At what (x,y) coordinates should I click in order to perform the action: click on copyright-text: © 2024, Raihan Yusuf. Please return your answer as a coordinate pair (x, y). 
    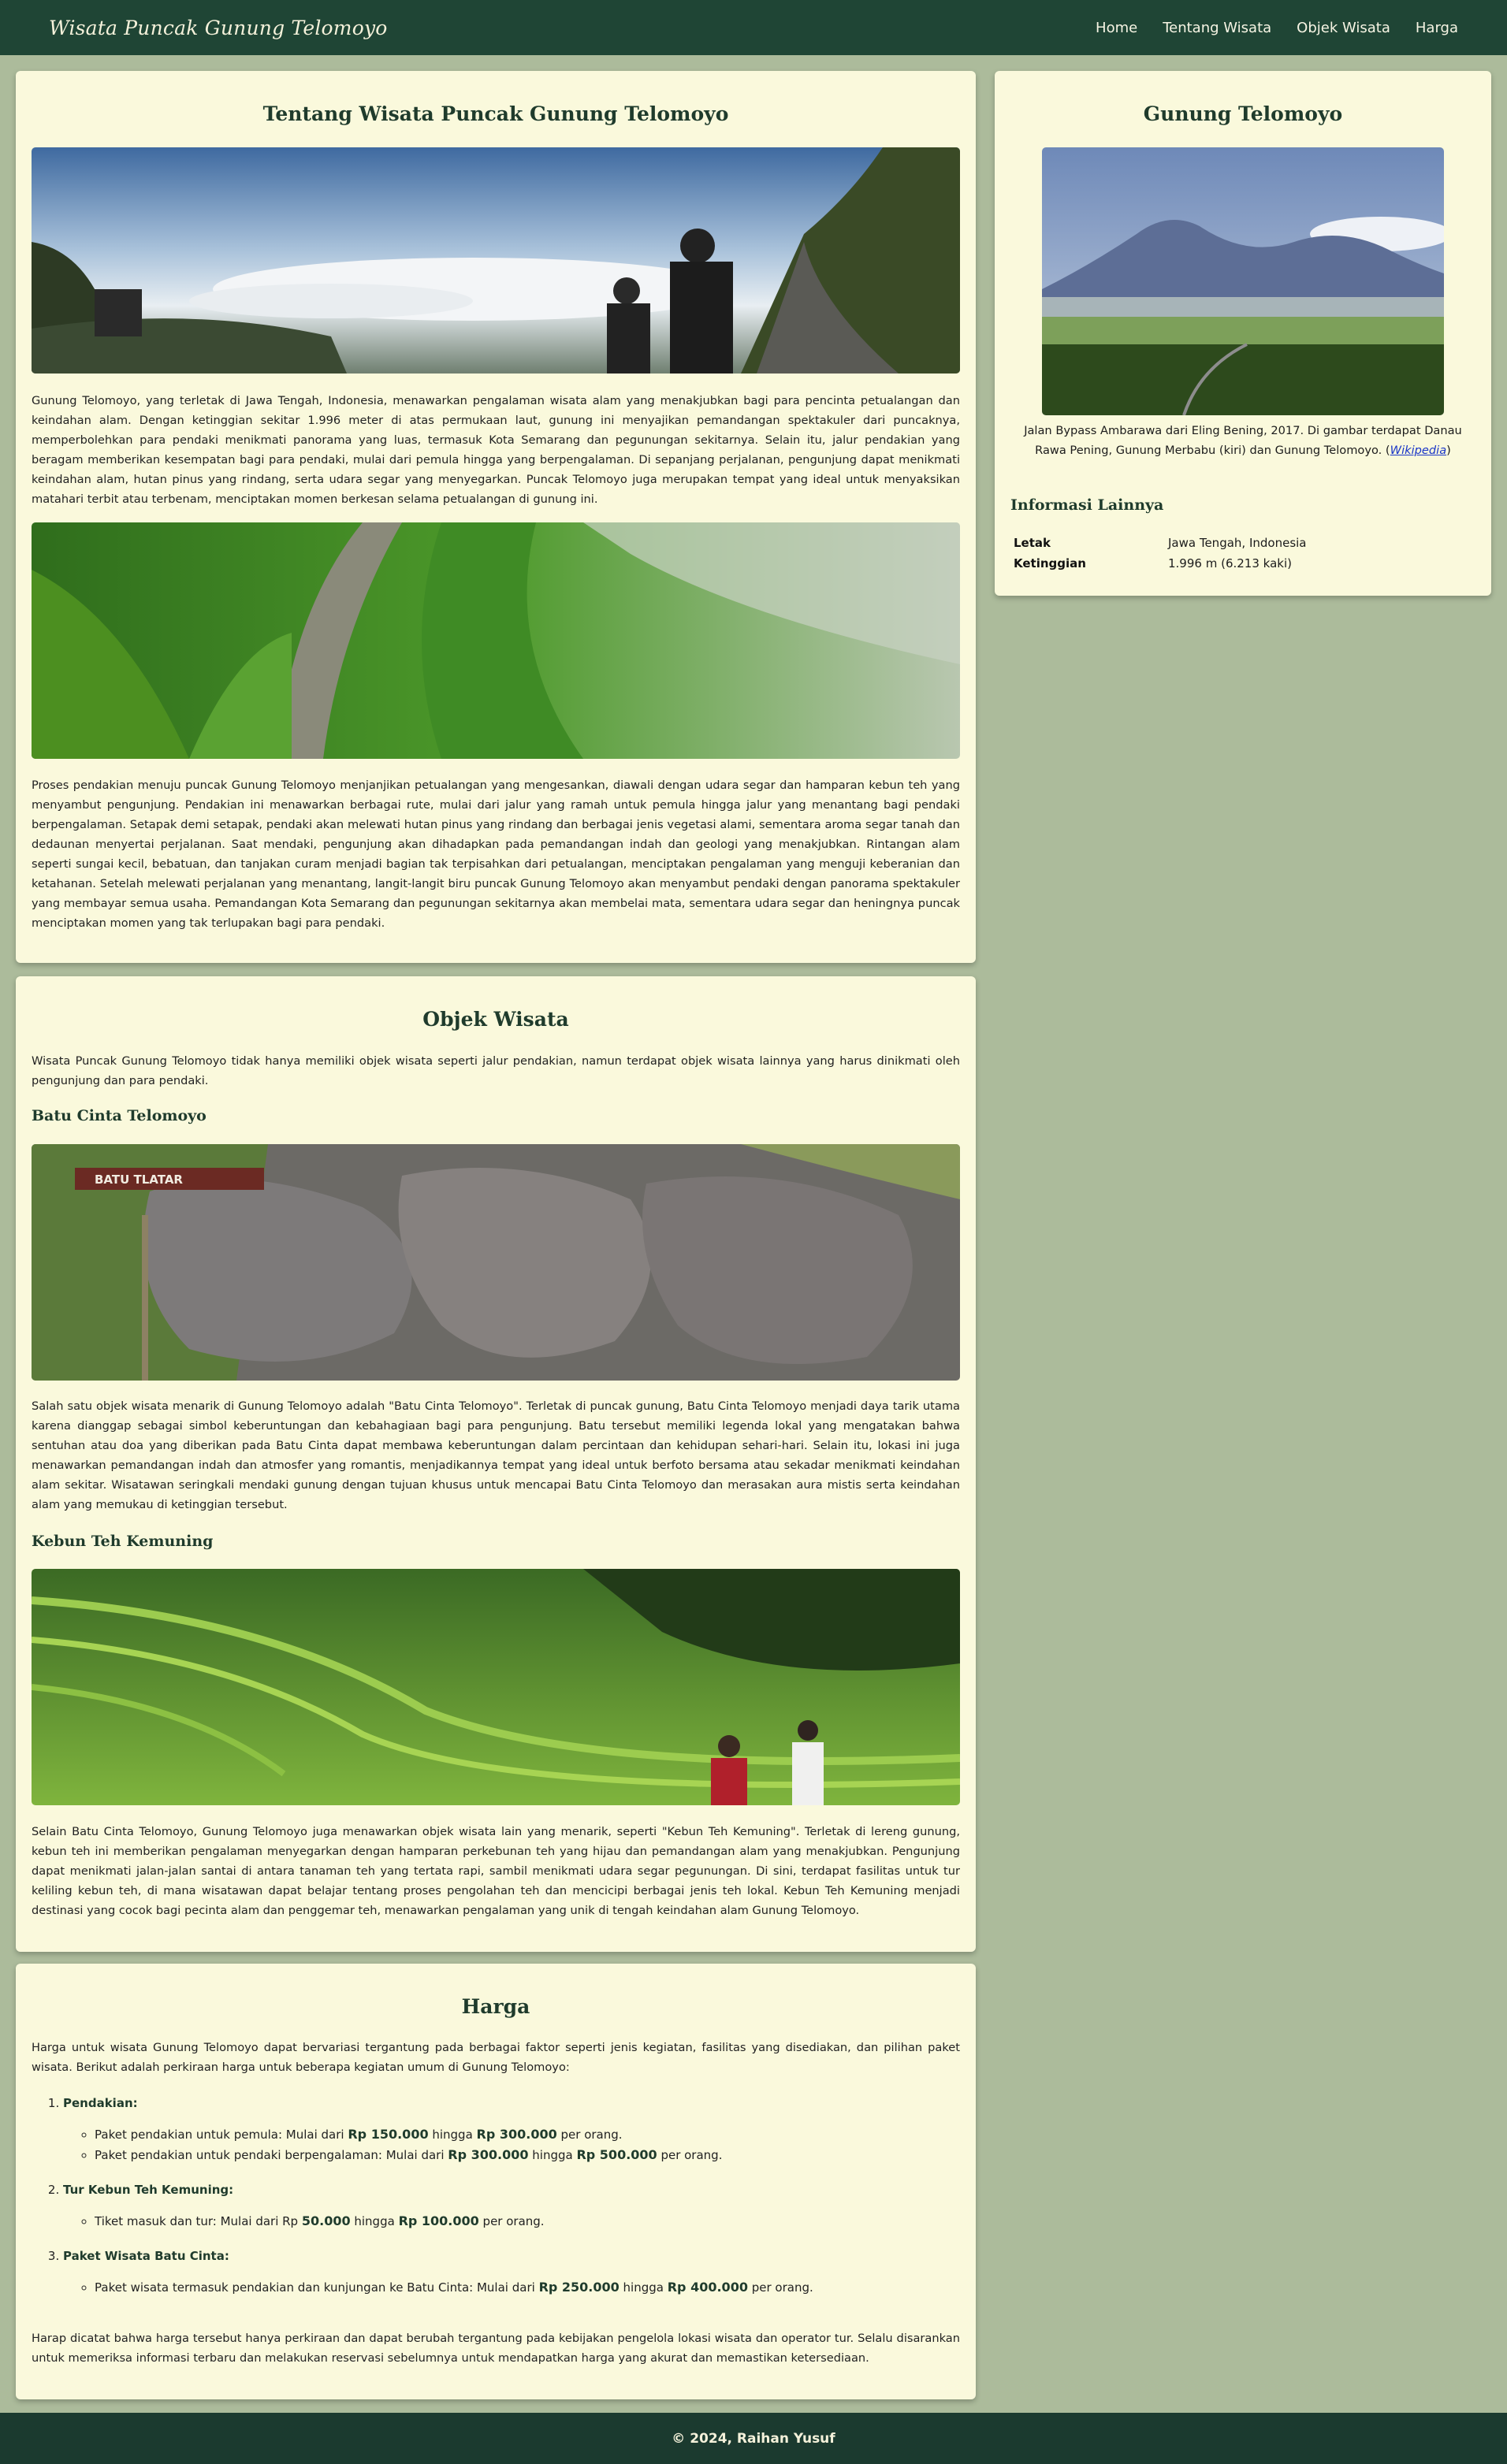
    Looking at the image, I should click on (753, 2438).